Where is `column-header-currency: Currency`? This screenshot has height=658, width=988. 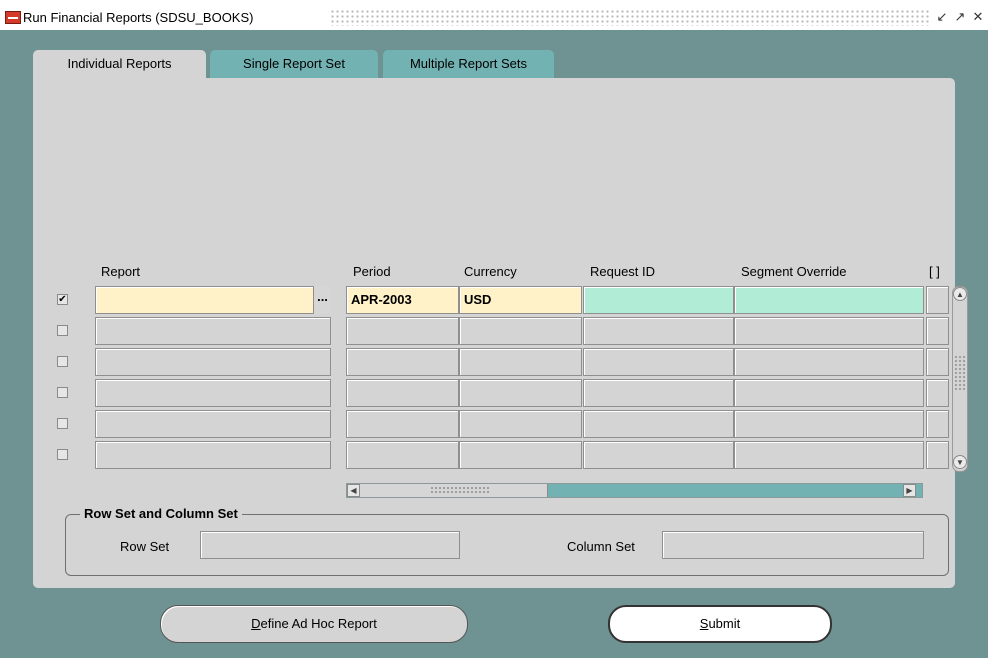 column-header-currency: Currency is located at coordinates (490, 271).